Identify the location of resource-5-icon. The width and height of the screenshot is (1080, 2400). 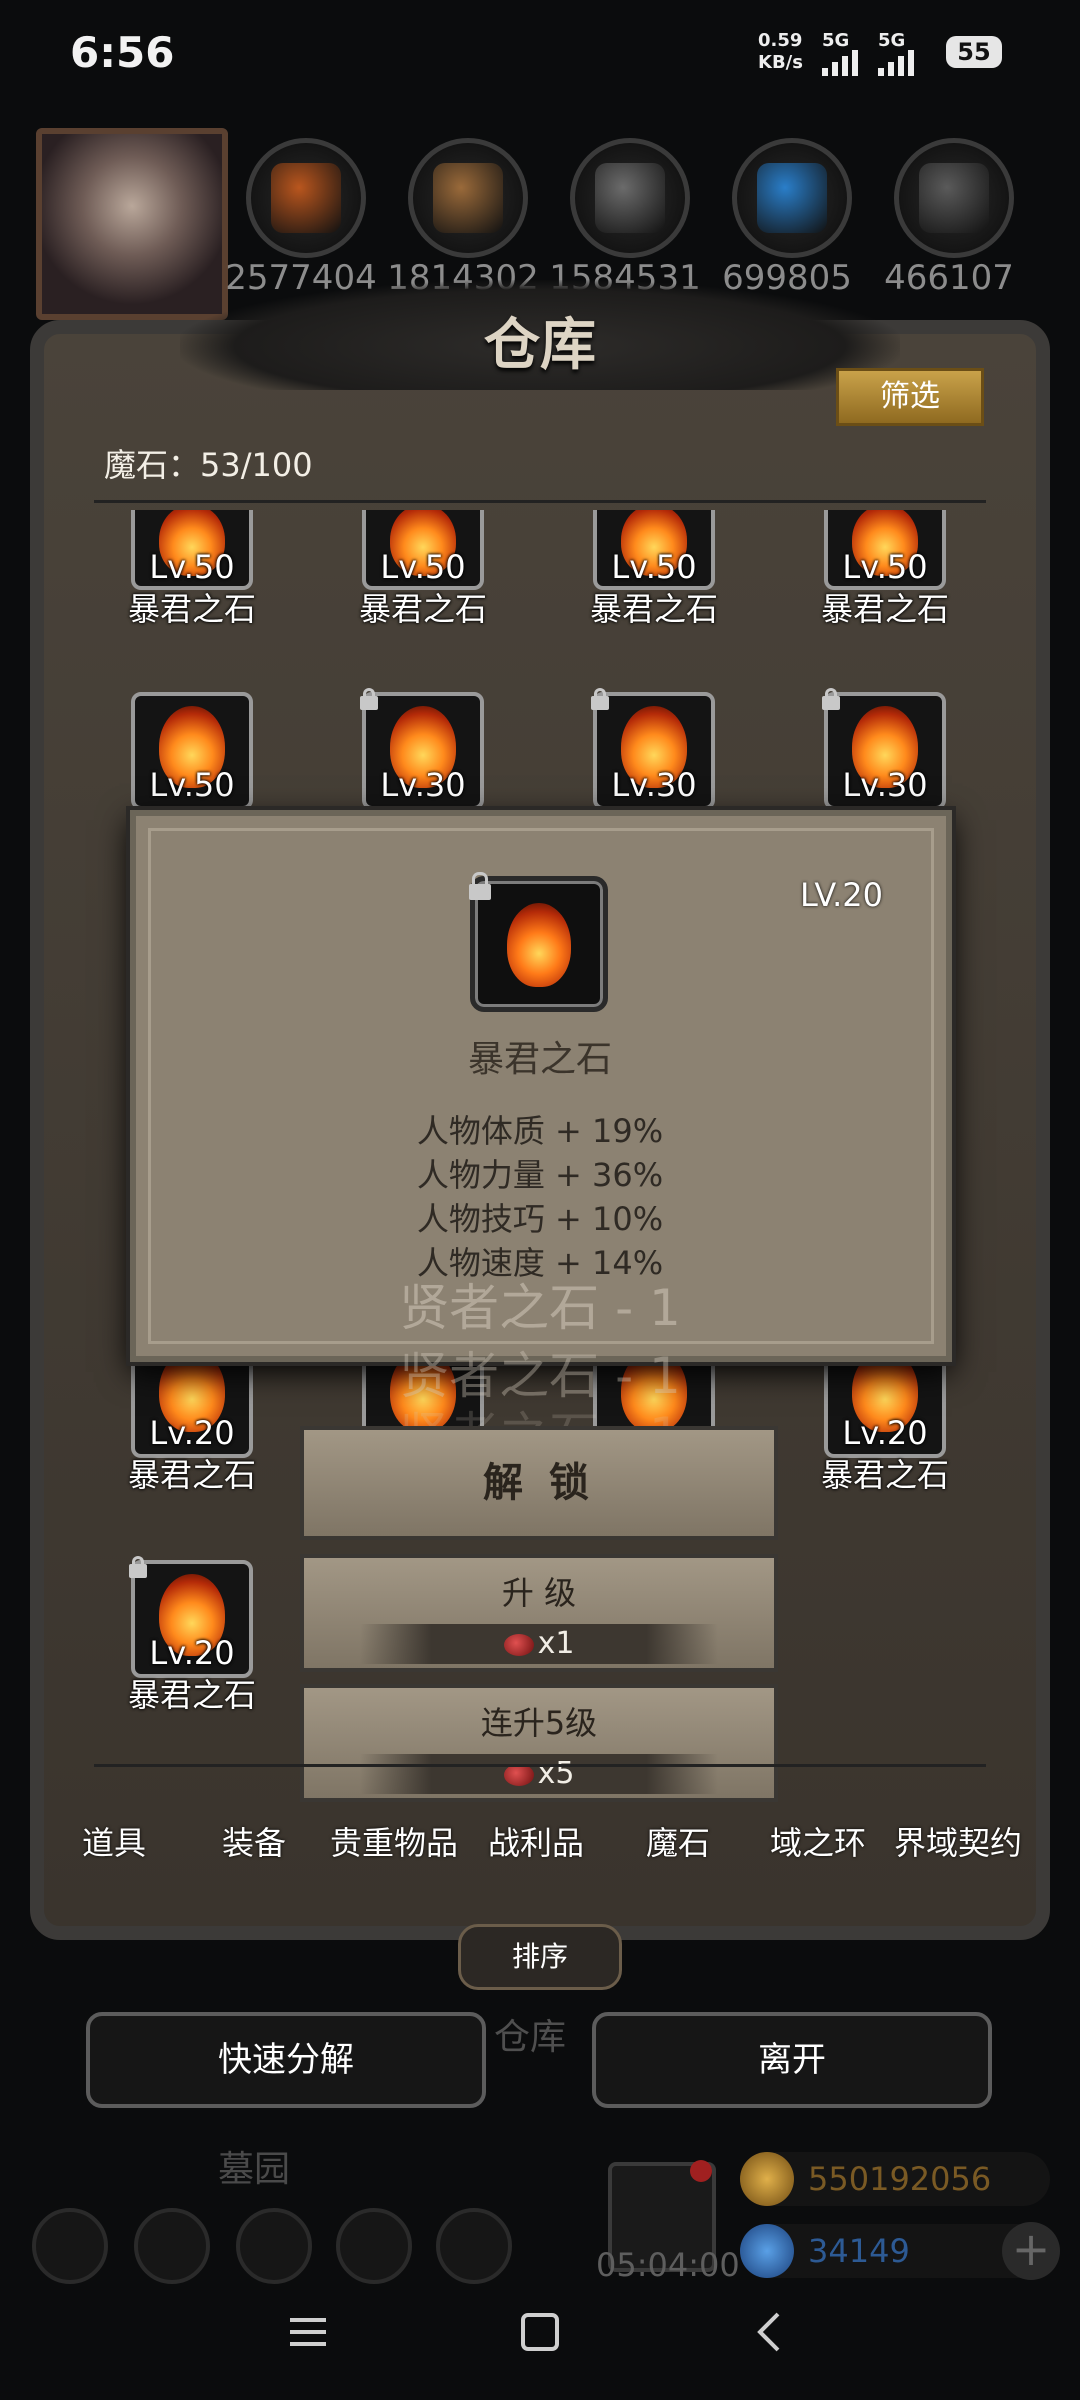
(954, 198).